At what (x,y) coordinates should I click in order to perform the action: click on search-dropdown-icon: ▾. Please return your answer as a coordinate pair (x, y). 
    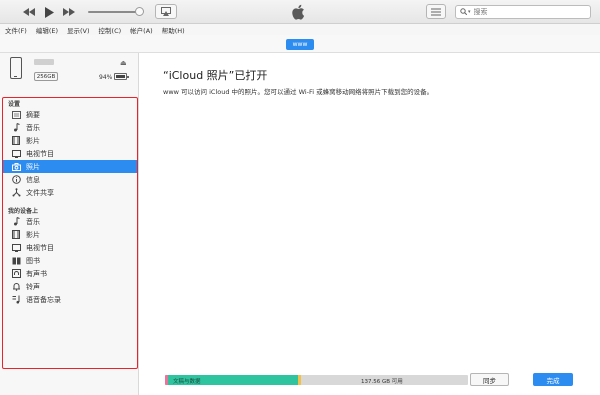
    Looking at the image, I should click on (469, 12).